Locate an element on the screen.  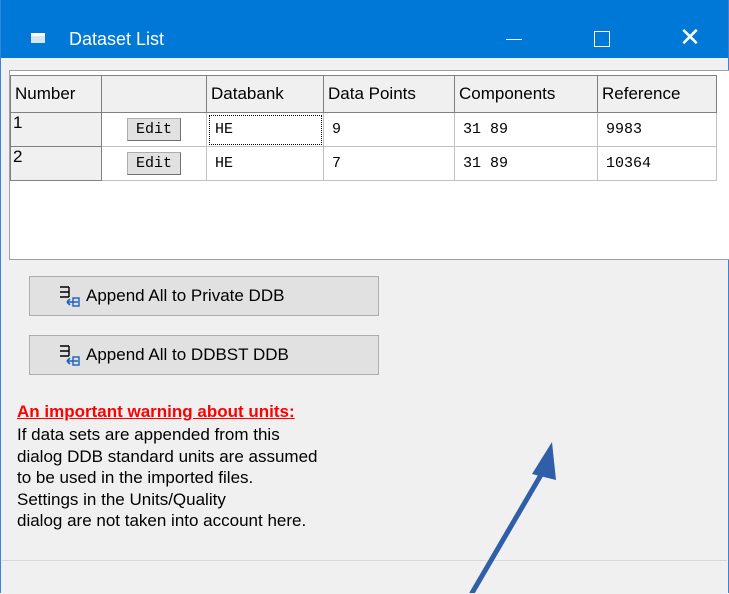
append-private-label: Append All to Private DDB is located at coordinates (185, 295).